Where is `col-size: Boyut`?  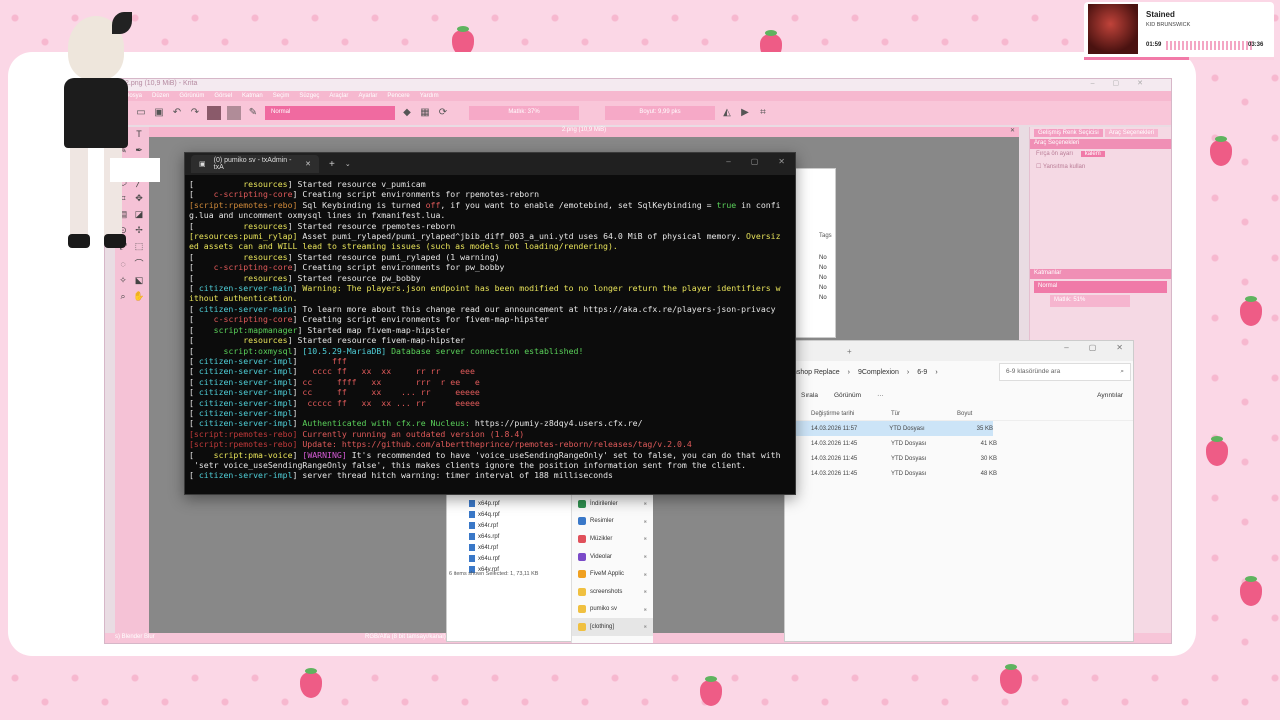
col-size: Boyut is located at coordinates (977, 414).